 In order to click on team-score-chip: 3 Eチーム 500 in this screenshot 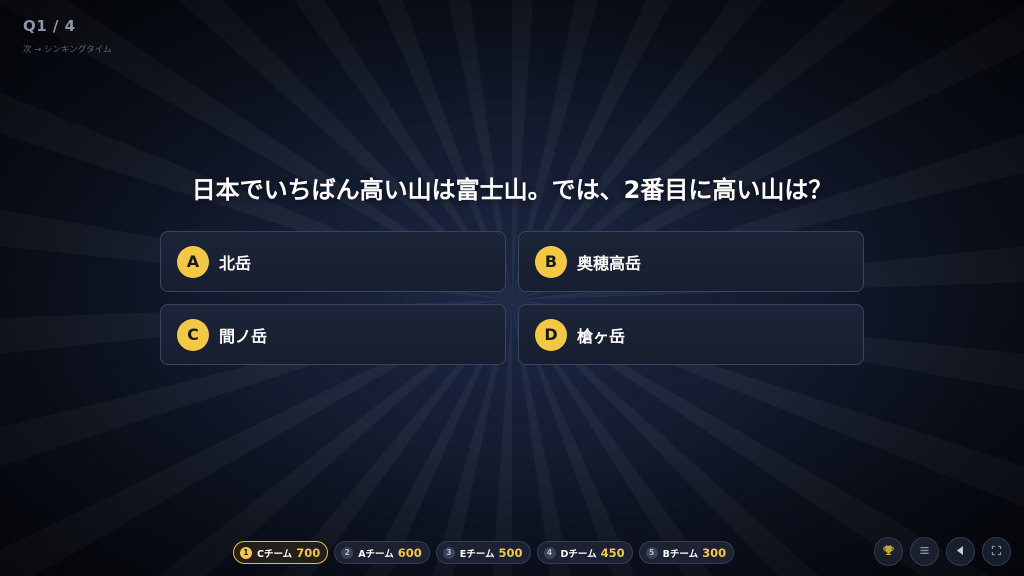, I will do `click(483, 552)`.